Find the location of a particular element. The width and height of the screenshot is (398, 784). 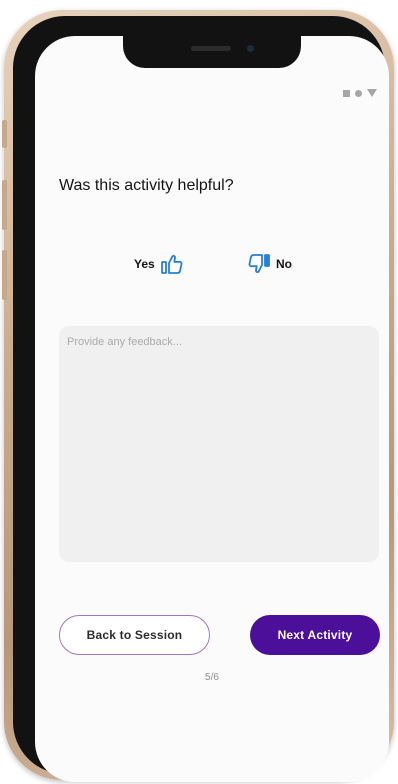

vote-no-button: No is located at coordinates (270, 264).